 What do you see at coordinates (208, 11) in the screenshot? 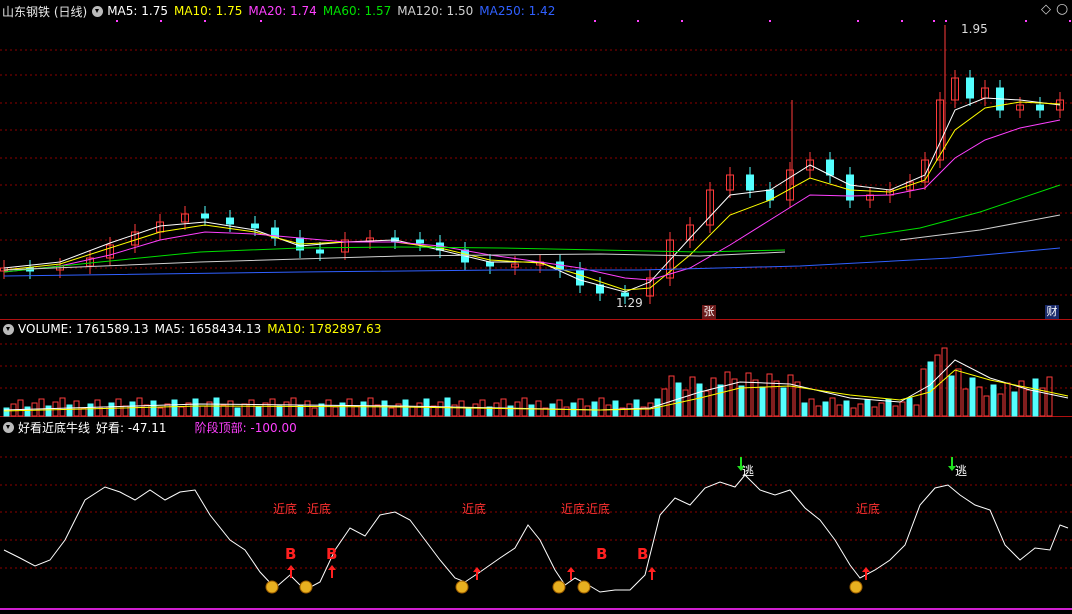
I see `ma10-value: MA10: 1.75` at bounding box center [208, 11].